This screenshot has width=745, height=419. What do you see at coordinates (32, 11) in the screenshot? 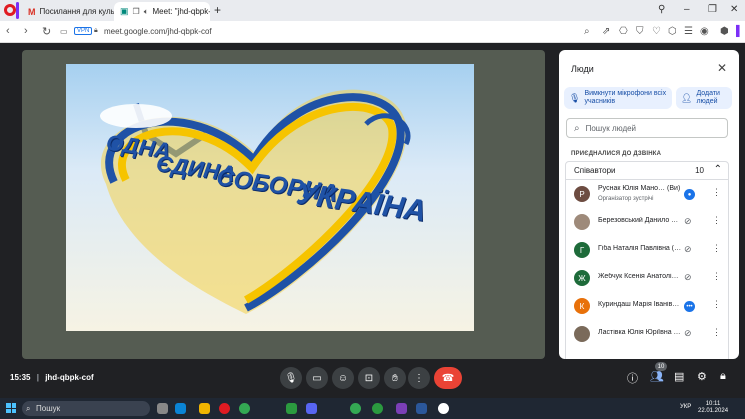
I see `gmail-icon: M` at bounding box center [32, 11].